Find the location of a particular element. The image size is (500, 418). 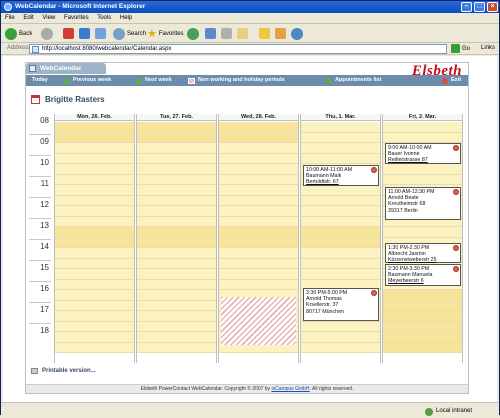

day-column-tue: Tue, 27. Feb. is located at coordinates (176, 238).